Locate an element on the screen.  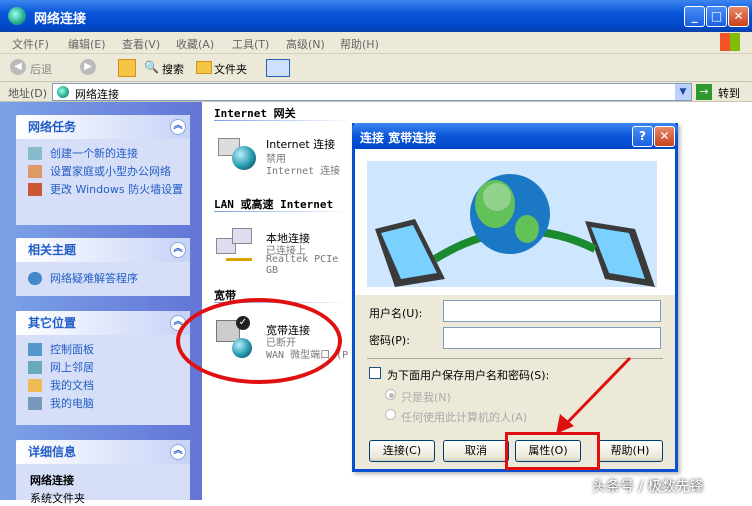
details-header: 详细信息 ︽ is located at coordinates (103, 452).